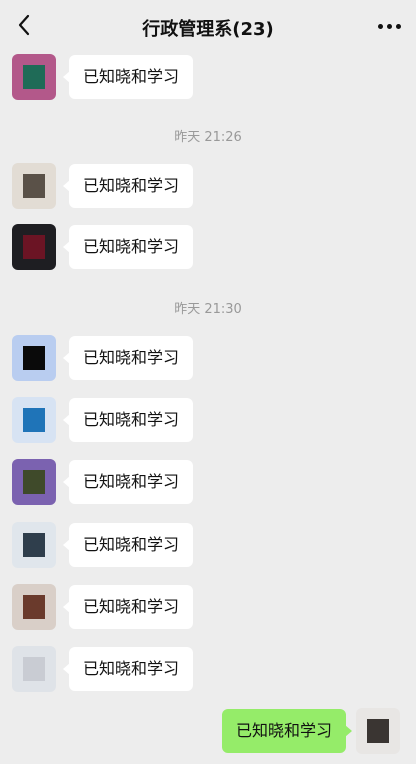 The image size is (416, 764). What do you see at coordinates (389, 26) in the screenshot?
I see `more-button` at bounding box center [389, 26].